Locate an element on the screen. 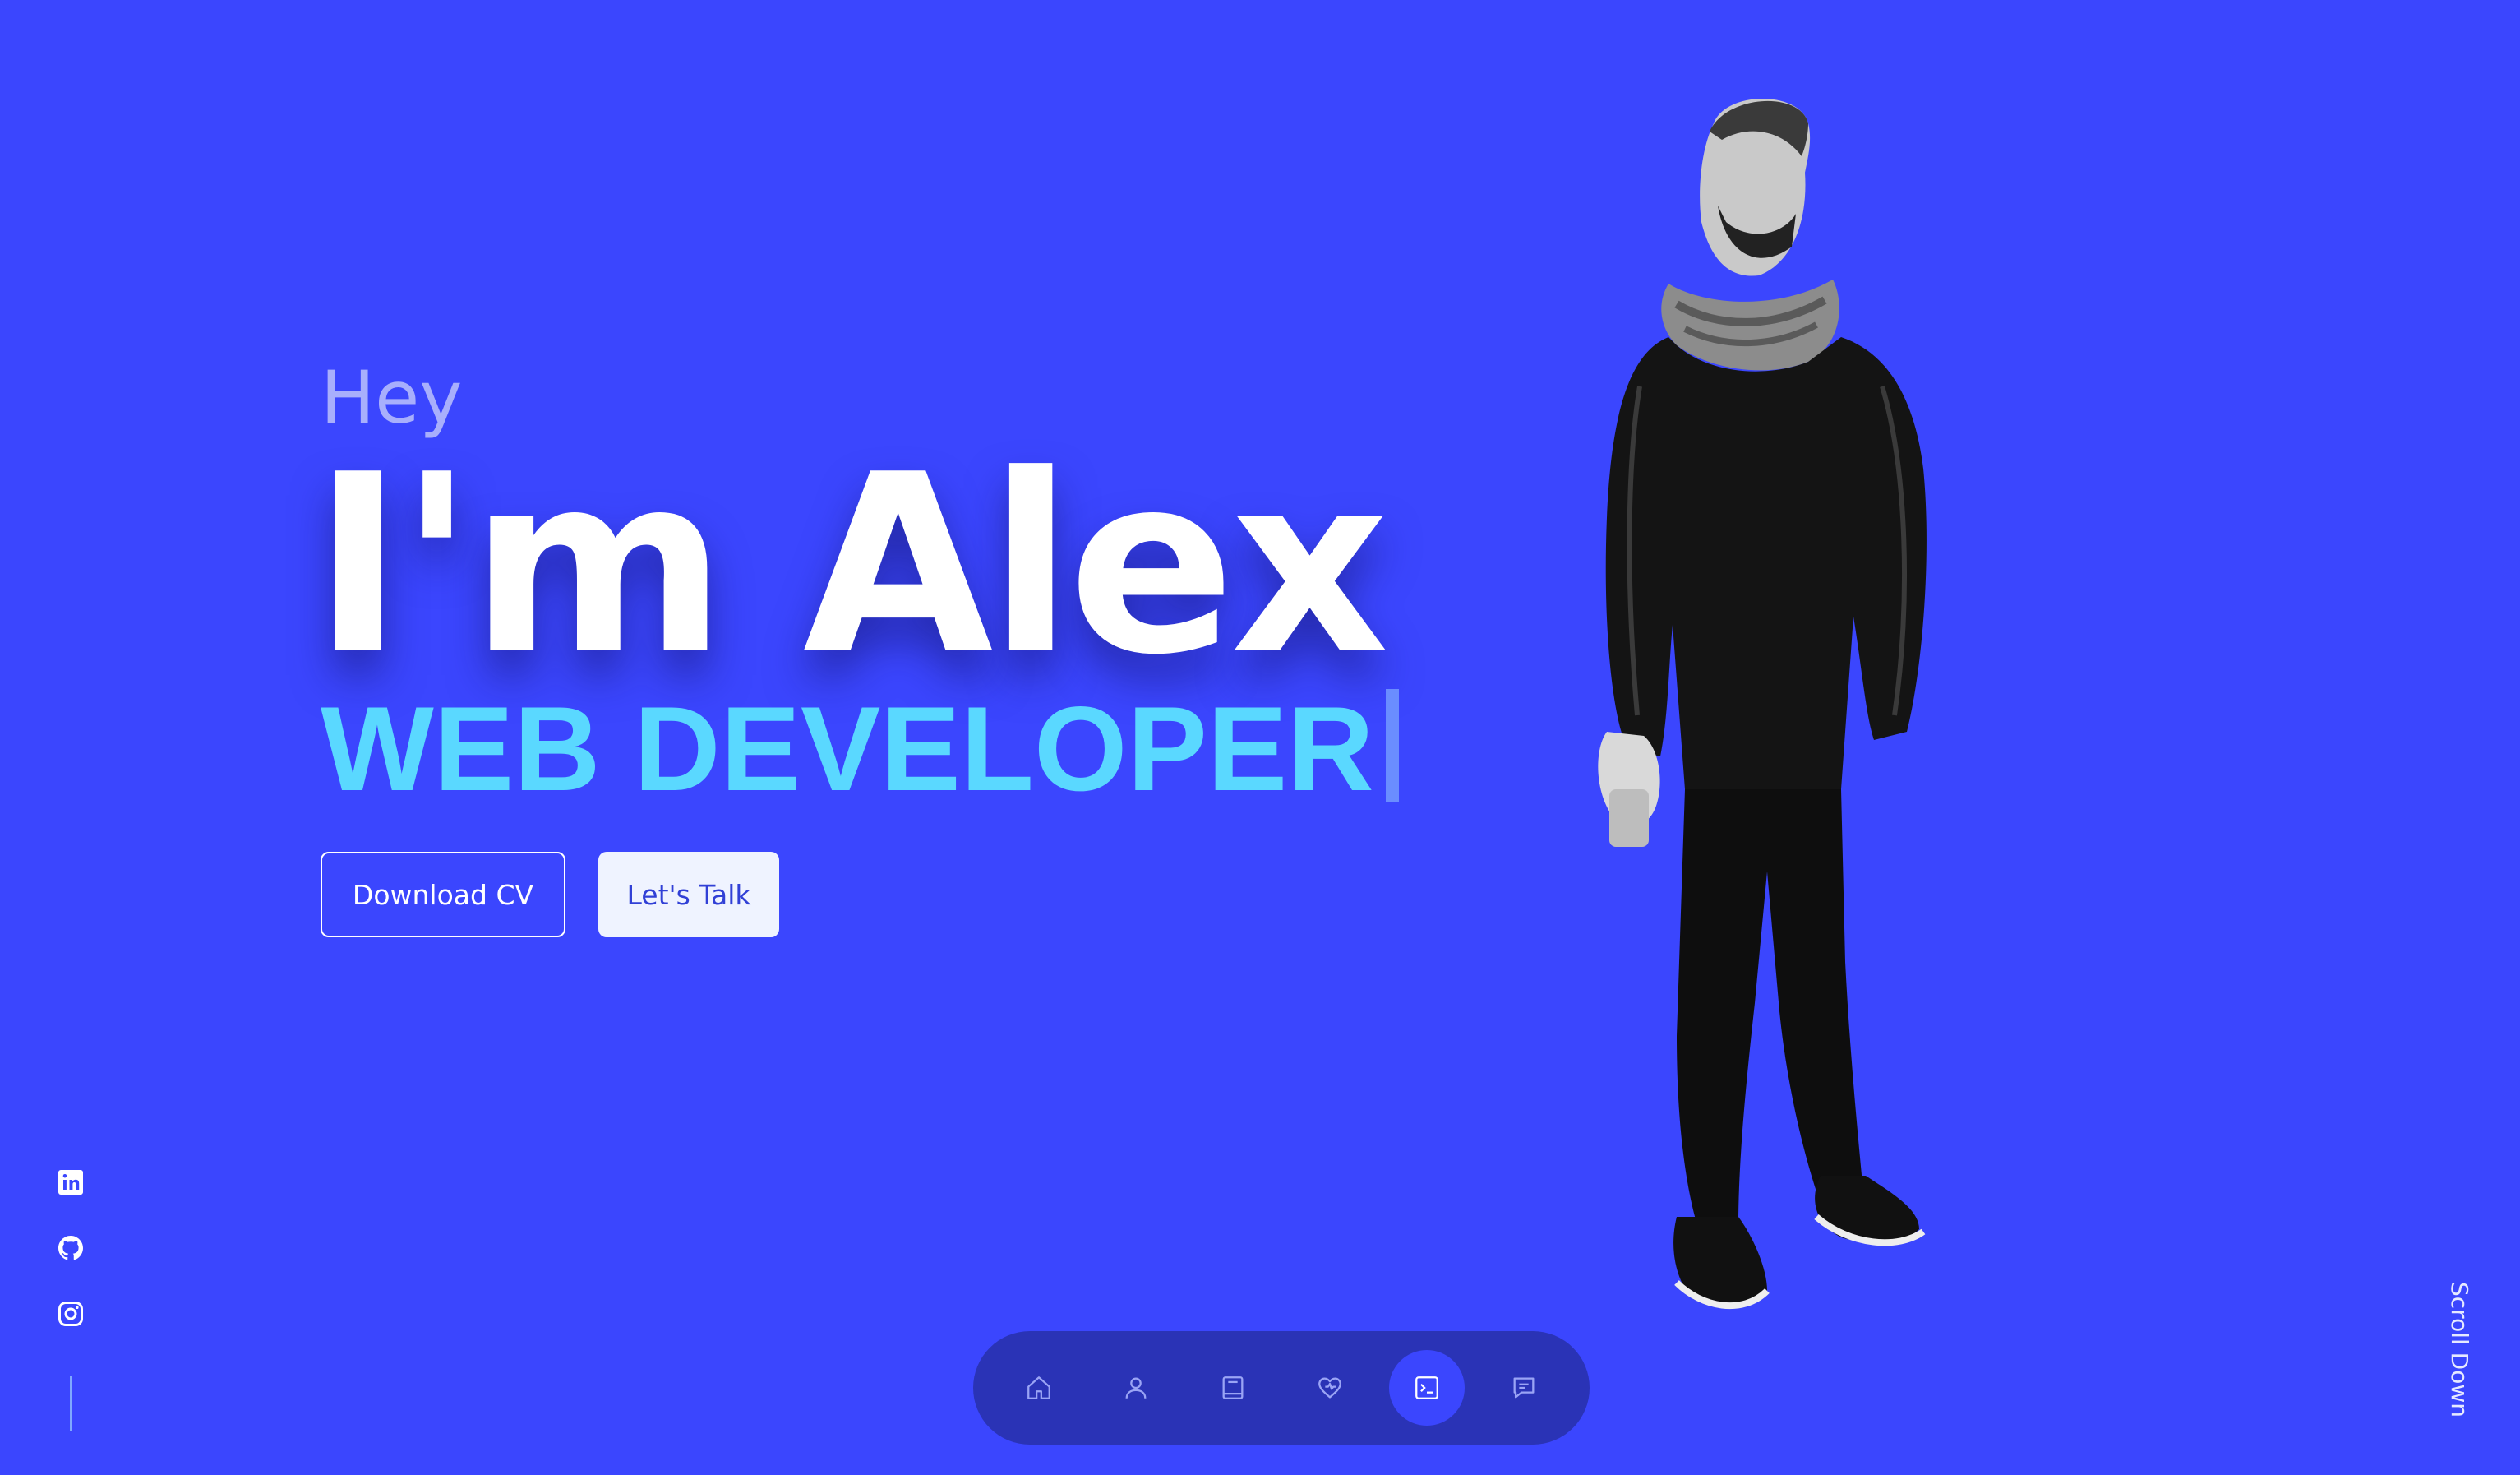  lets-talk-button: Let's Talk is located at coordinates (688, 894).